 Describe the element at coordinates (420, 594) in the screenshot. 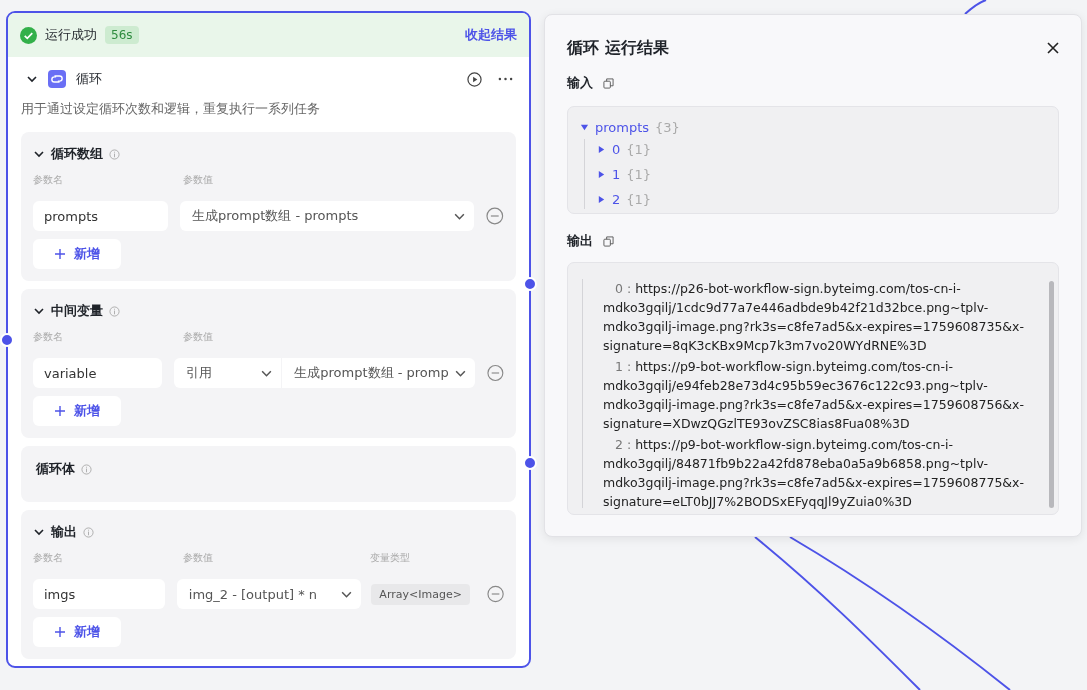

I see `type-tag: Array<Image>` at that location.